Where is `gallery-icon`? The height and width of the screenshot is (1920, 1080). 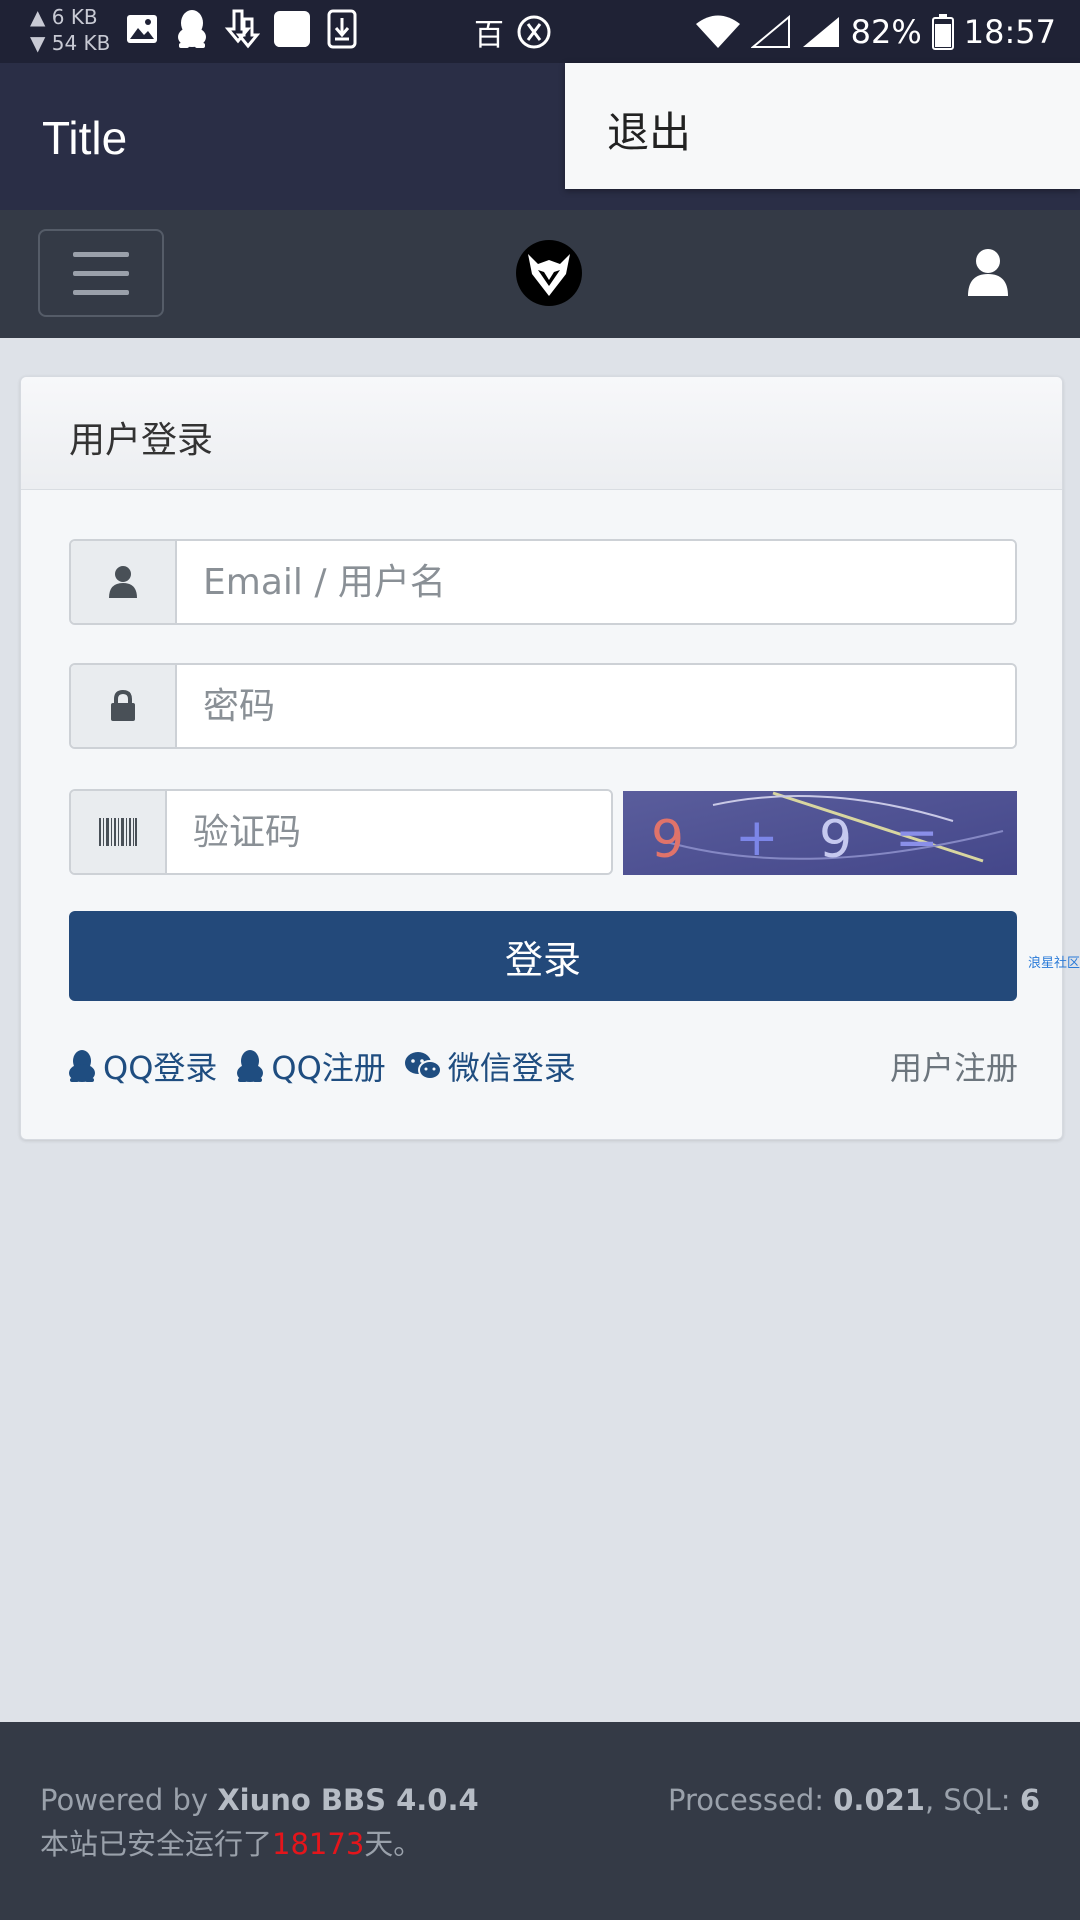
gallery-icon is located at coordinates (142, 29).